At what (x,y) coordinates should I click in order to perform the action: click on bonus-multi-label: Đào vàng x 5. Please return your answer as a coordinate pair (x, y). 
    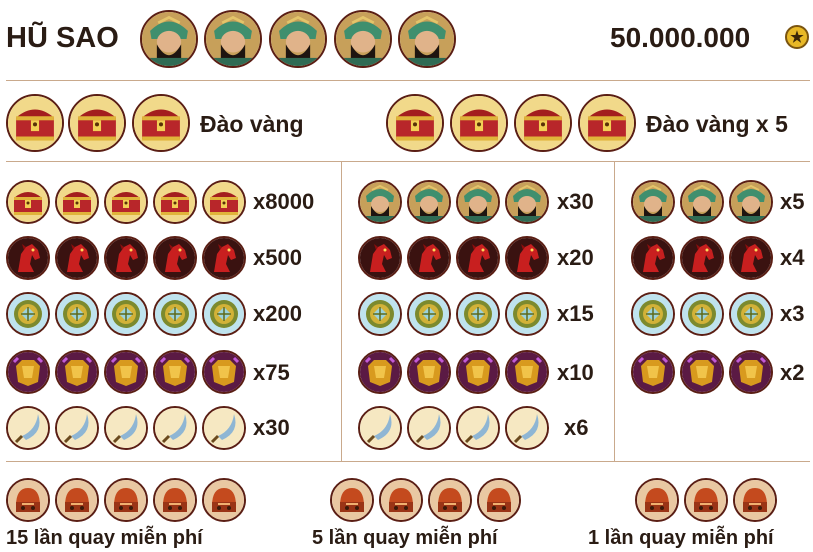
    Looking at the image, I should click on (717, 124).